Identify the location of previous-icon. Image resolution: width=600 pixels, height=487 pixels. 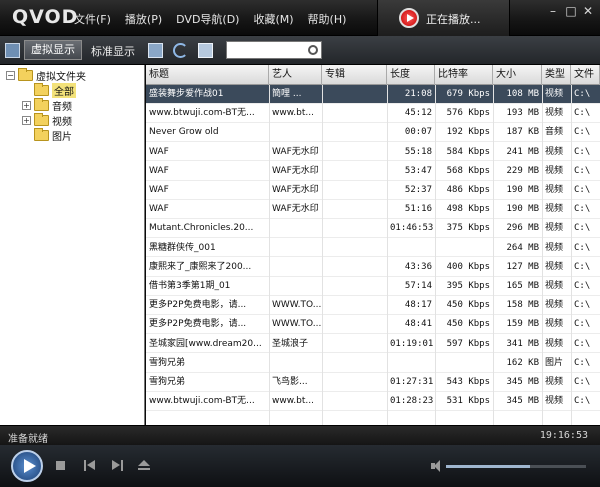
(90, 466).